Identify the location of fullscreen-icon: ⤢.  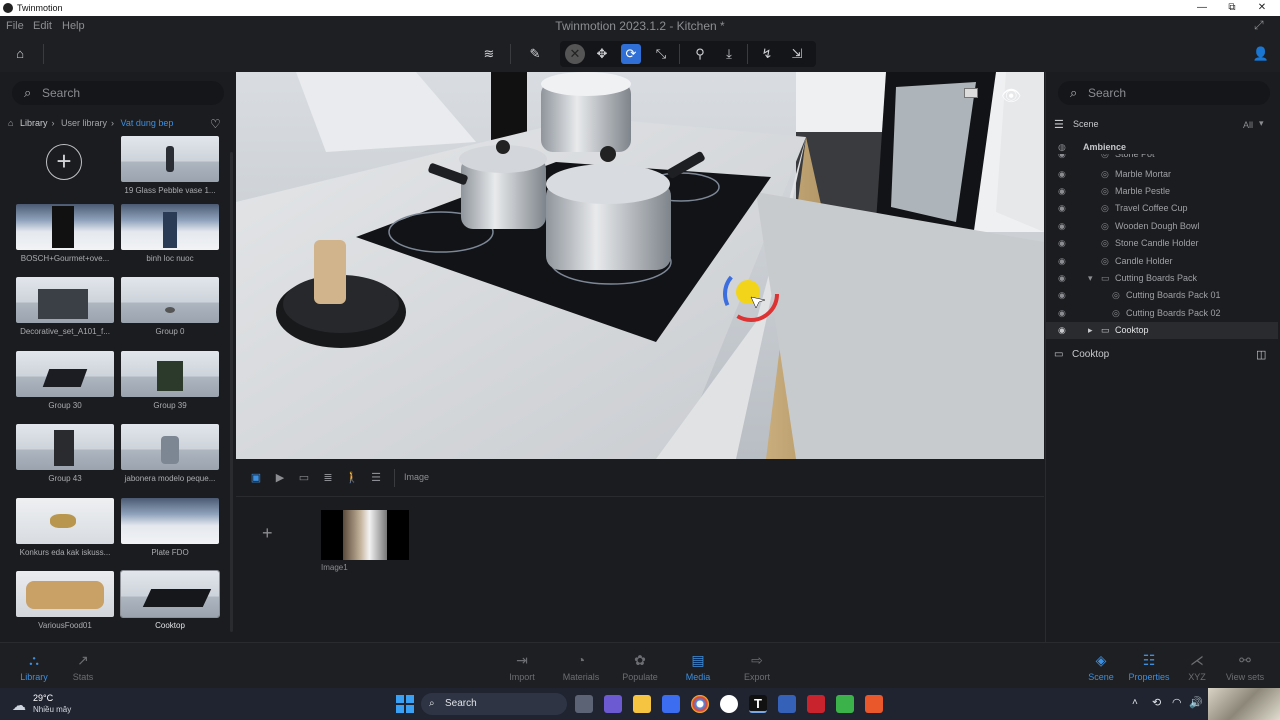
(1259, 25).